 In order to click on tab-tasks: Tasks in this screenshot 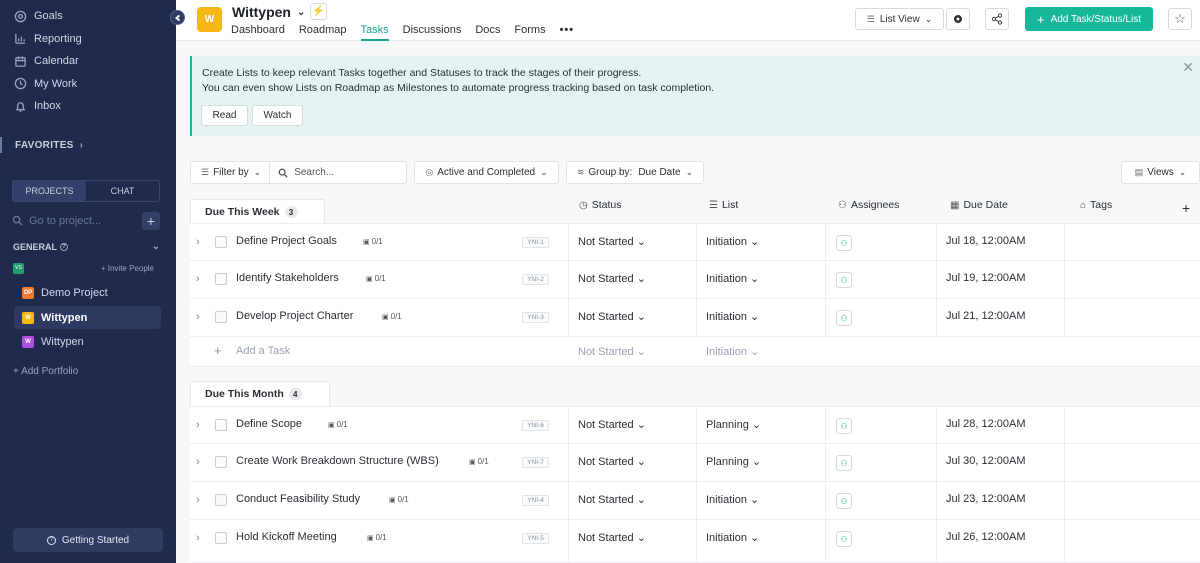, I will do `click(374, 31)`.